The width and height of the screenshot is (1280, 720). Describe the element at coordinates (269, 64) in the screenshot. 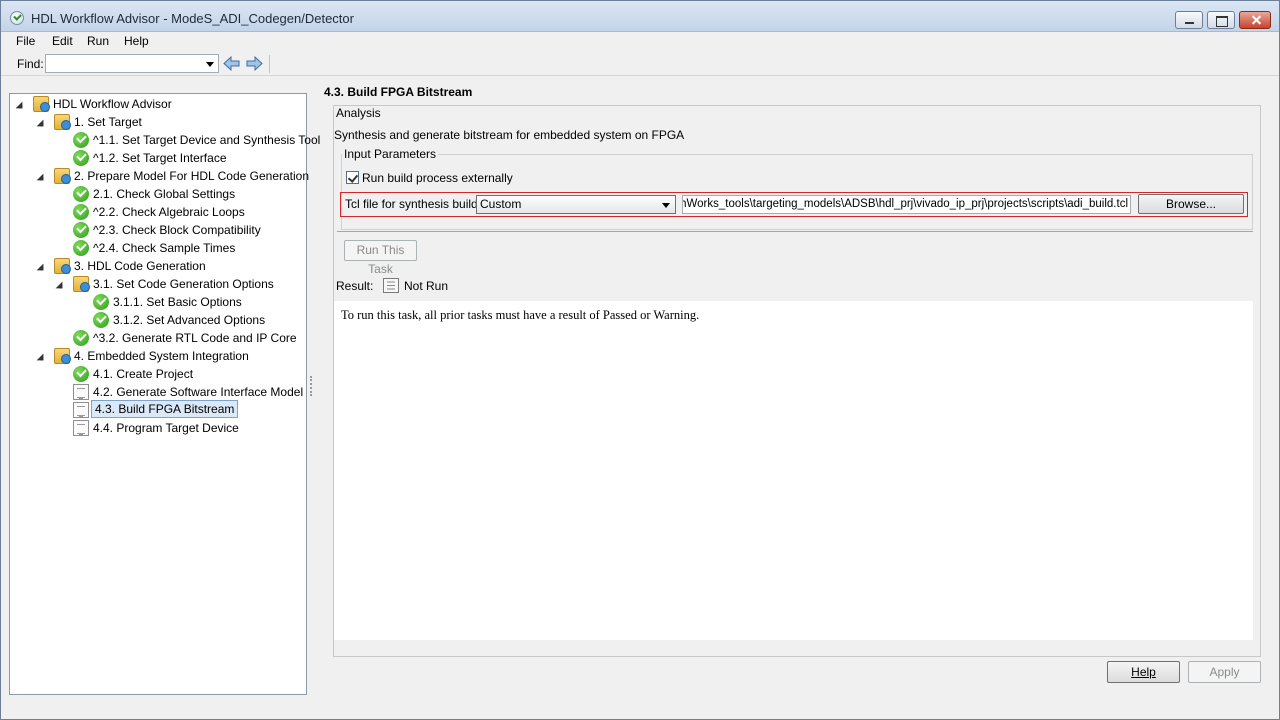

I see `toolbar-separator` at that location.